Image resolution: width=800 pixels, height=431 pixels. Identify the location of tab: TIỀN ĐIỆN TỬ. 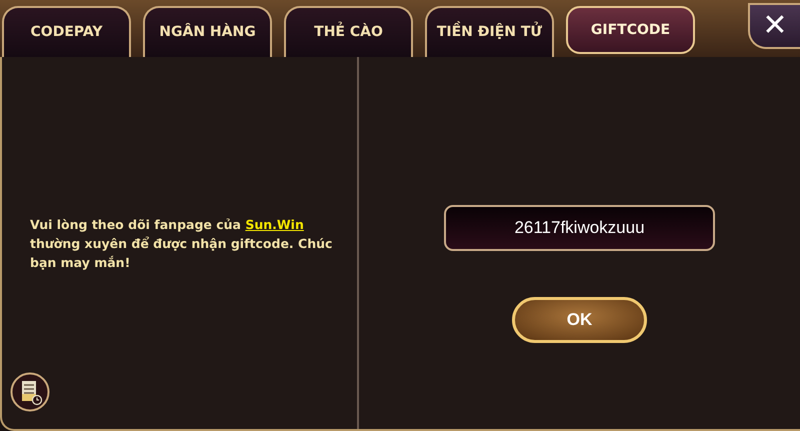
(489, 31).